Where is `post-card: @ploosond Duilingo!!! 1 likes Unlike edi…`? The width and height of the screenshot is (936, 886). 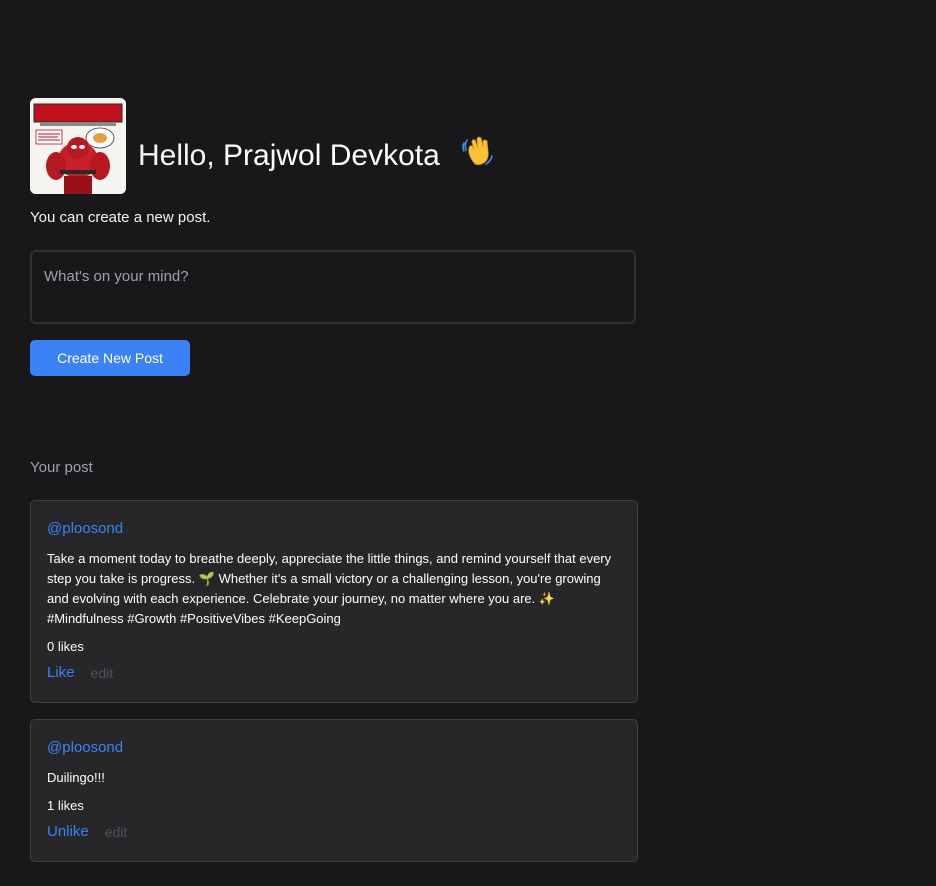
post-card: @ploosond Duilingo!!! 1 likes Unlike edi… is located at coordinates (334, 790).